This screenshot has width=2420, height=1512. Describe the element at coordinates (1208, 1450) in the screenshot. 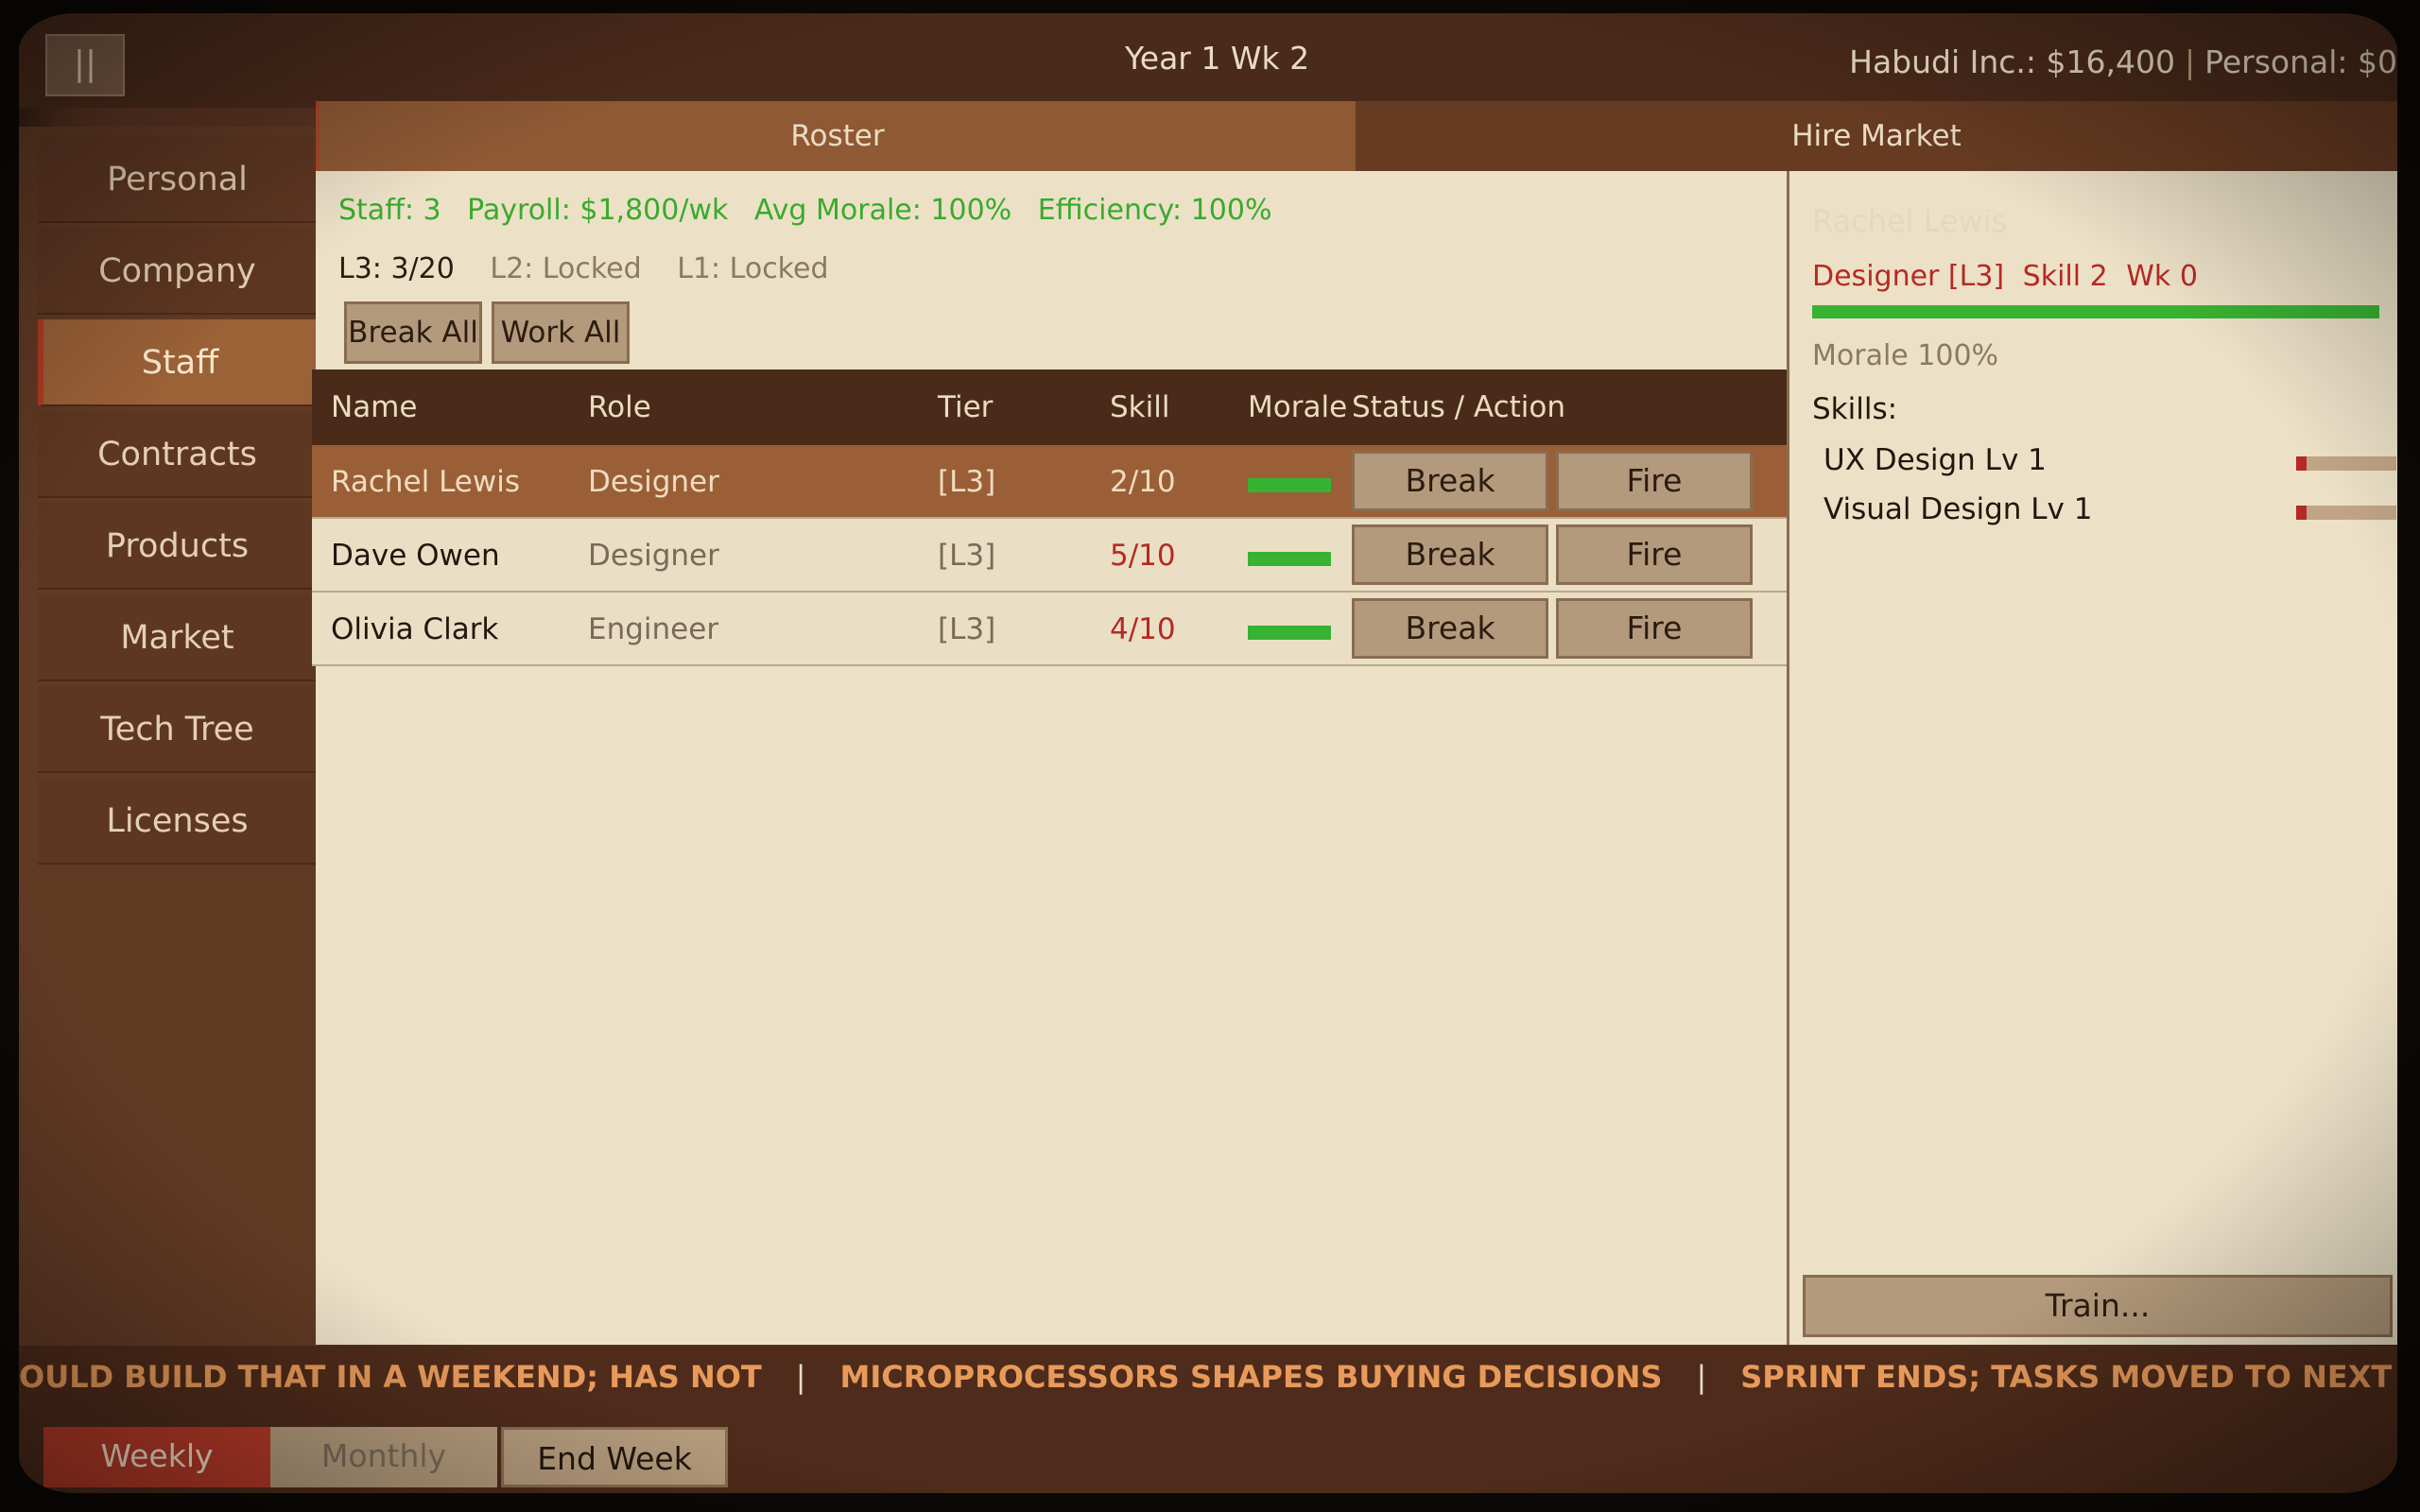

I see `bottom-bar: Weekly Monthly End Week` at that location.